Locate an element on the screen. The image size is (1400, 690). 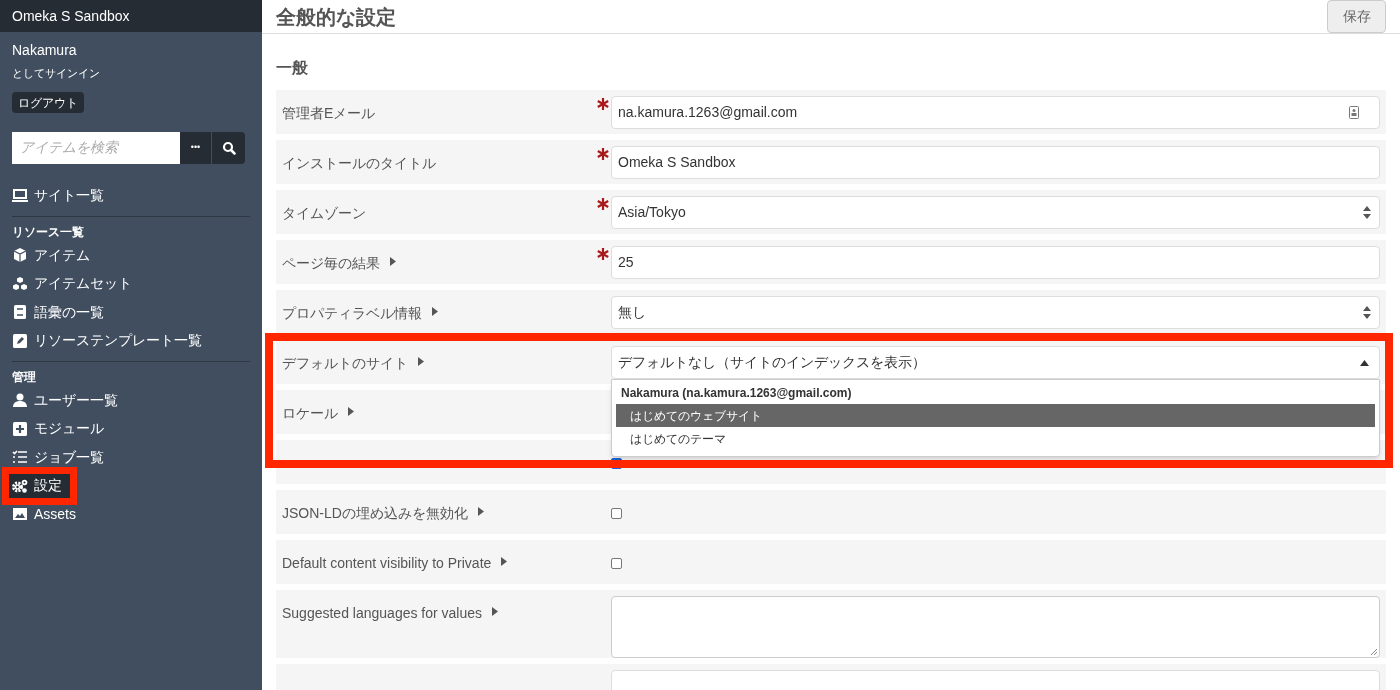
nav-link: ジョブ一覧 is located at coordinates (58, 457).